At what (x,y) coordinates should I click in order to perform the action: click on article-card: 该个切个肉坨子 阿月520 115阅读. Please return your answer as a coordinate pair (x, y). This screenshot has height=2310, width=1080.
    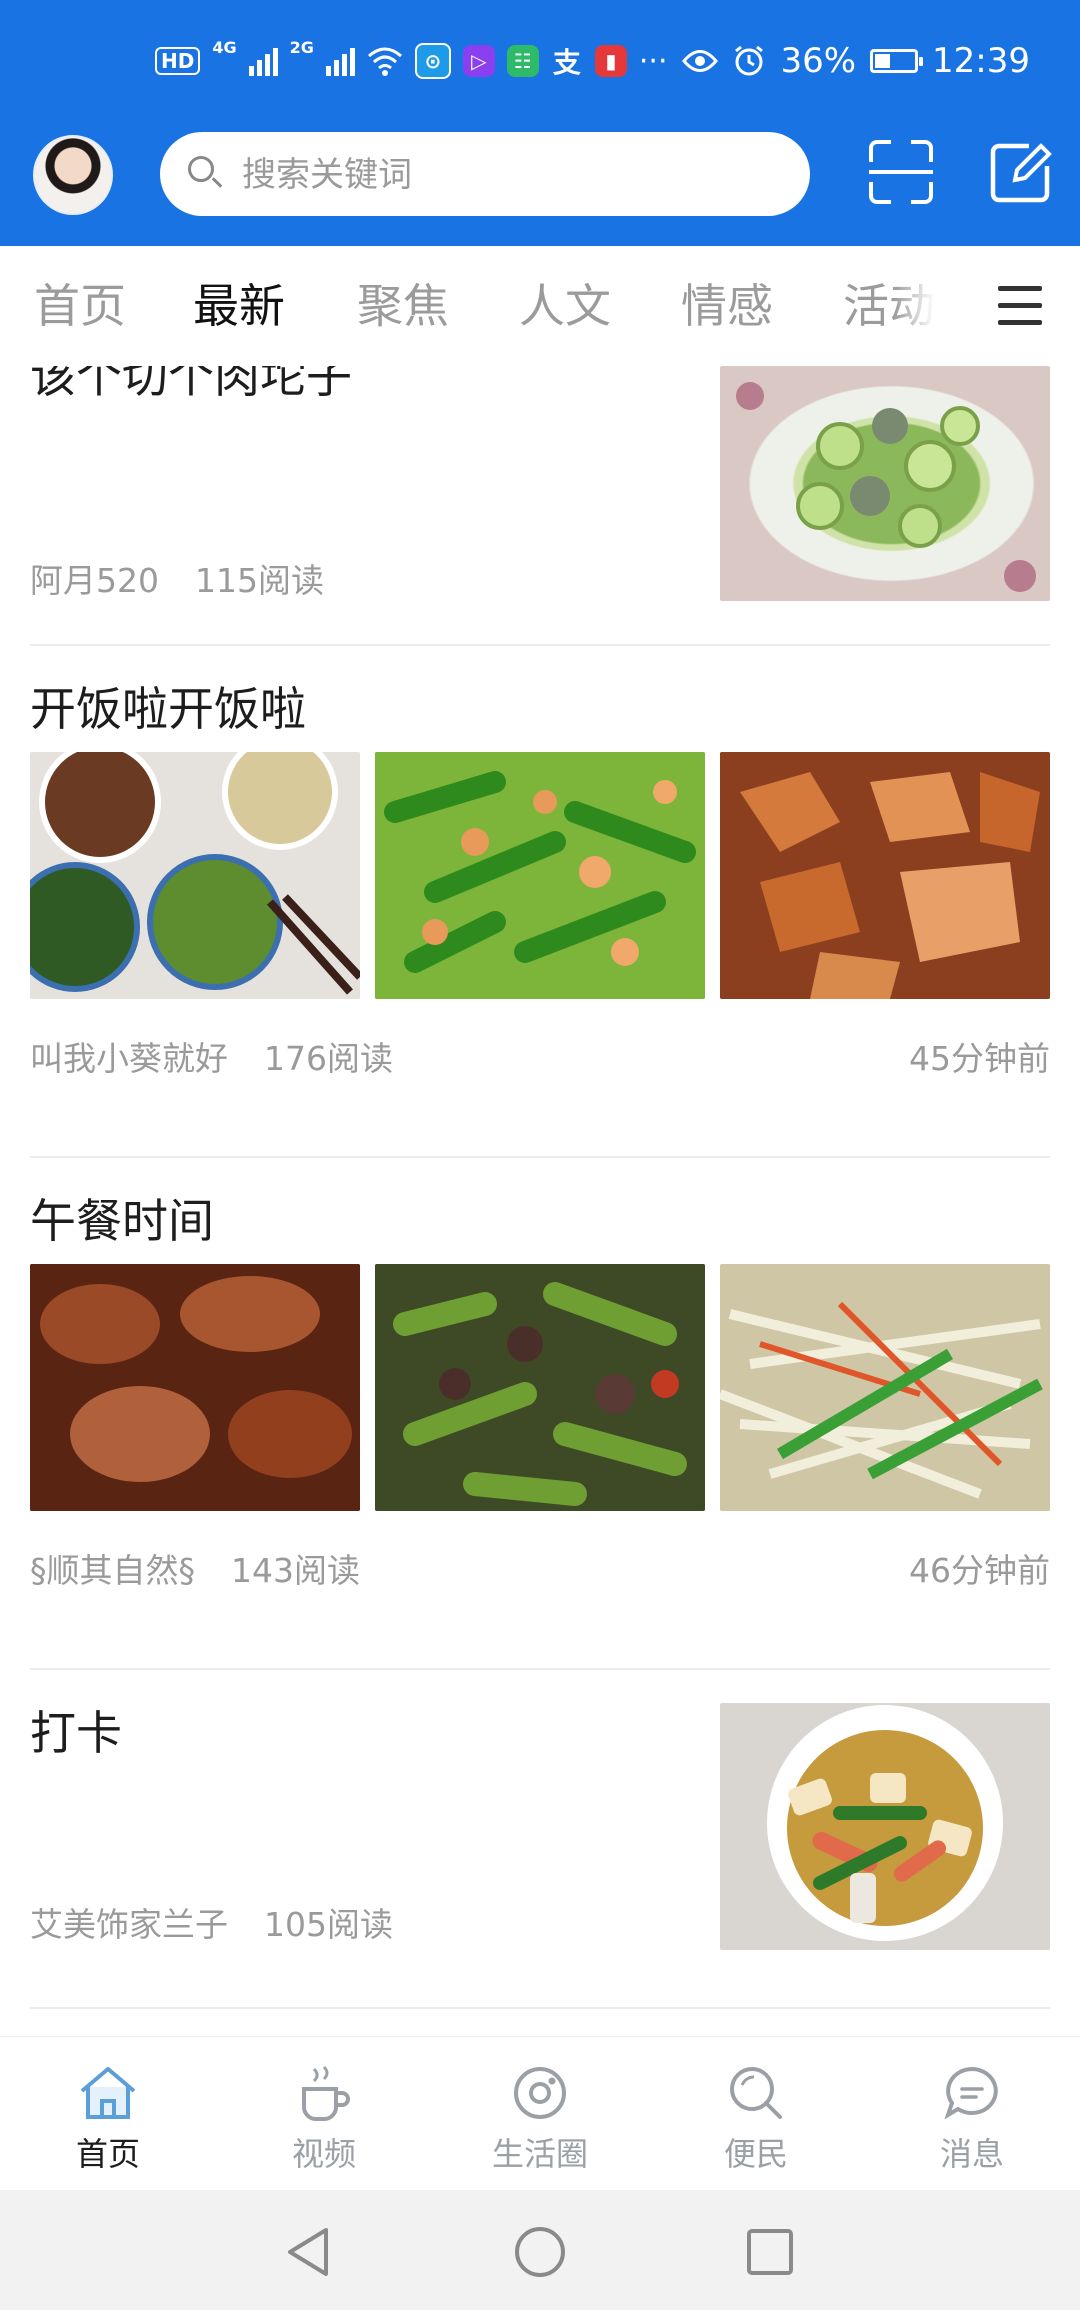
    Looking at the image, I should click on (540, 504).